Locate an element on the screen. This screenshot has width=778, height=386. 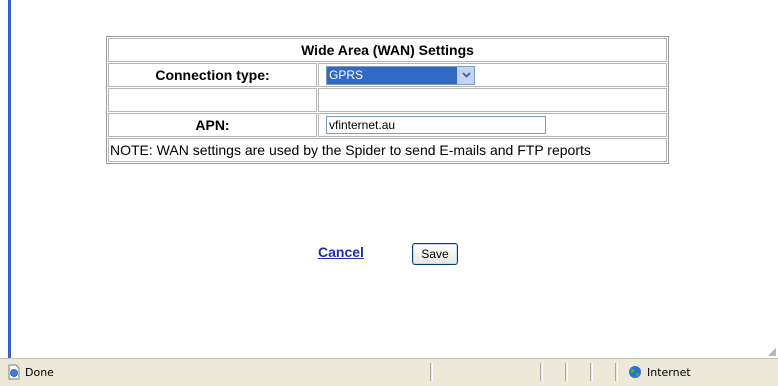
wan-settings-title: Wide Area (WAN) Settings is located at coordinates (387, 50).